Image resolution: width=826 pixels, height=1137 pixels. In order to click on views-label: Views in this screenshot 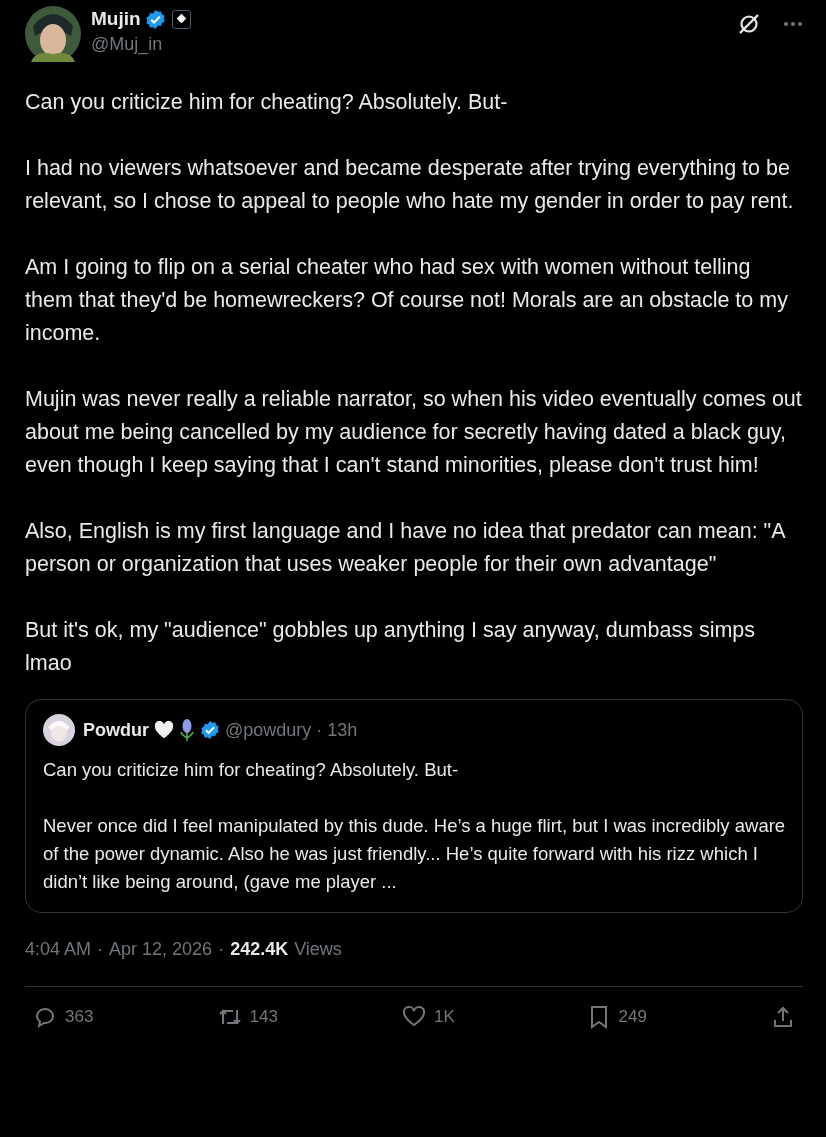, I will do `click(318, 949)`.